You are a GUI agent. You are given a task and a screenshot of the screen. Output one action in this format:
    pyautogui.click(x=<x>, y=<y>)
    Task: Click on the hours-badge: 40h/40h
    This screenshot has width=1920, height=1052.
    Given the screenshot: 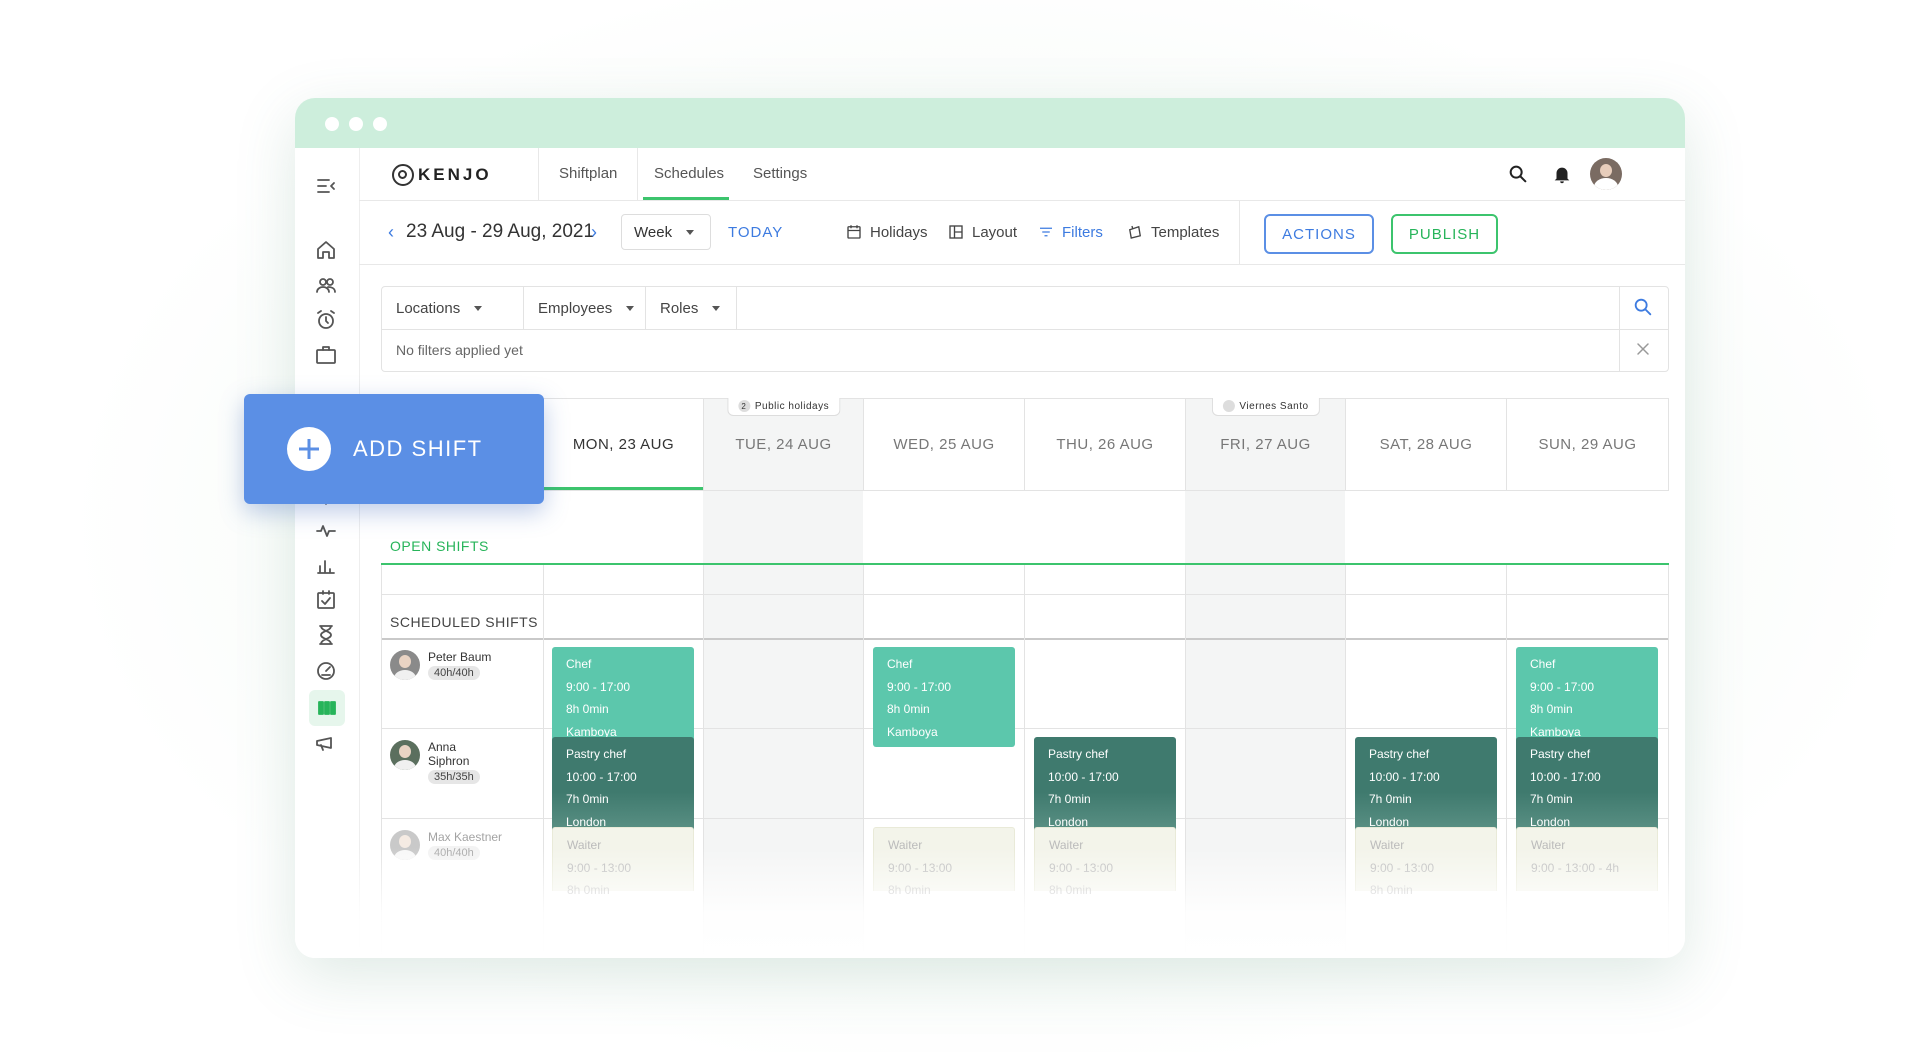 What is the action you would take?
    pyautogui.click(x=454, y=853)
    